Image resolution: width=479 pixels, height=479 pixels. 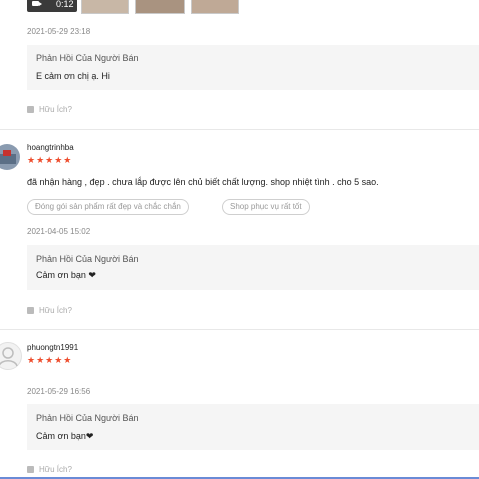 I want to click on reviewer-username: hoangtrinhba, so click(x=50, y=147).